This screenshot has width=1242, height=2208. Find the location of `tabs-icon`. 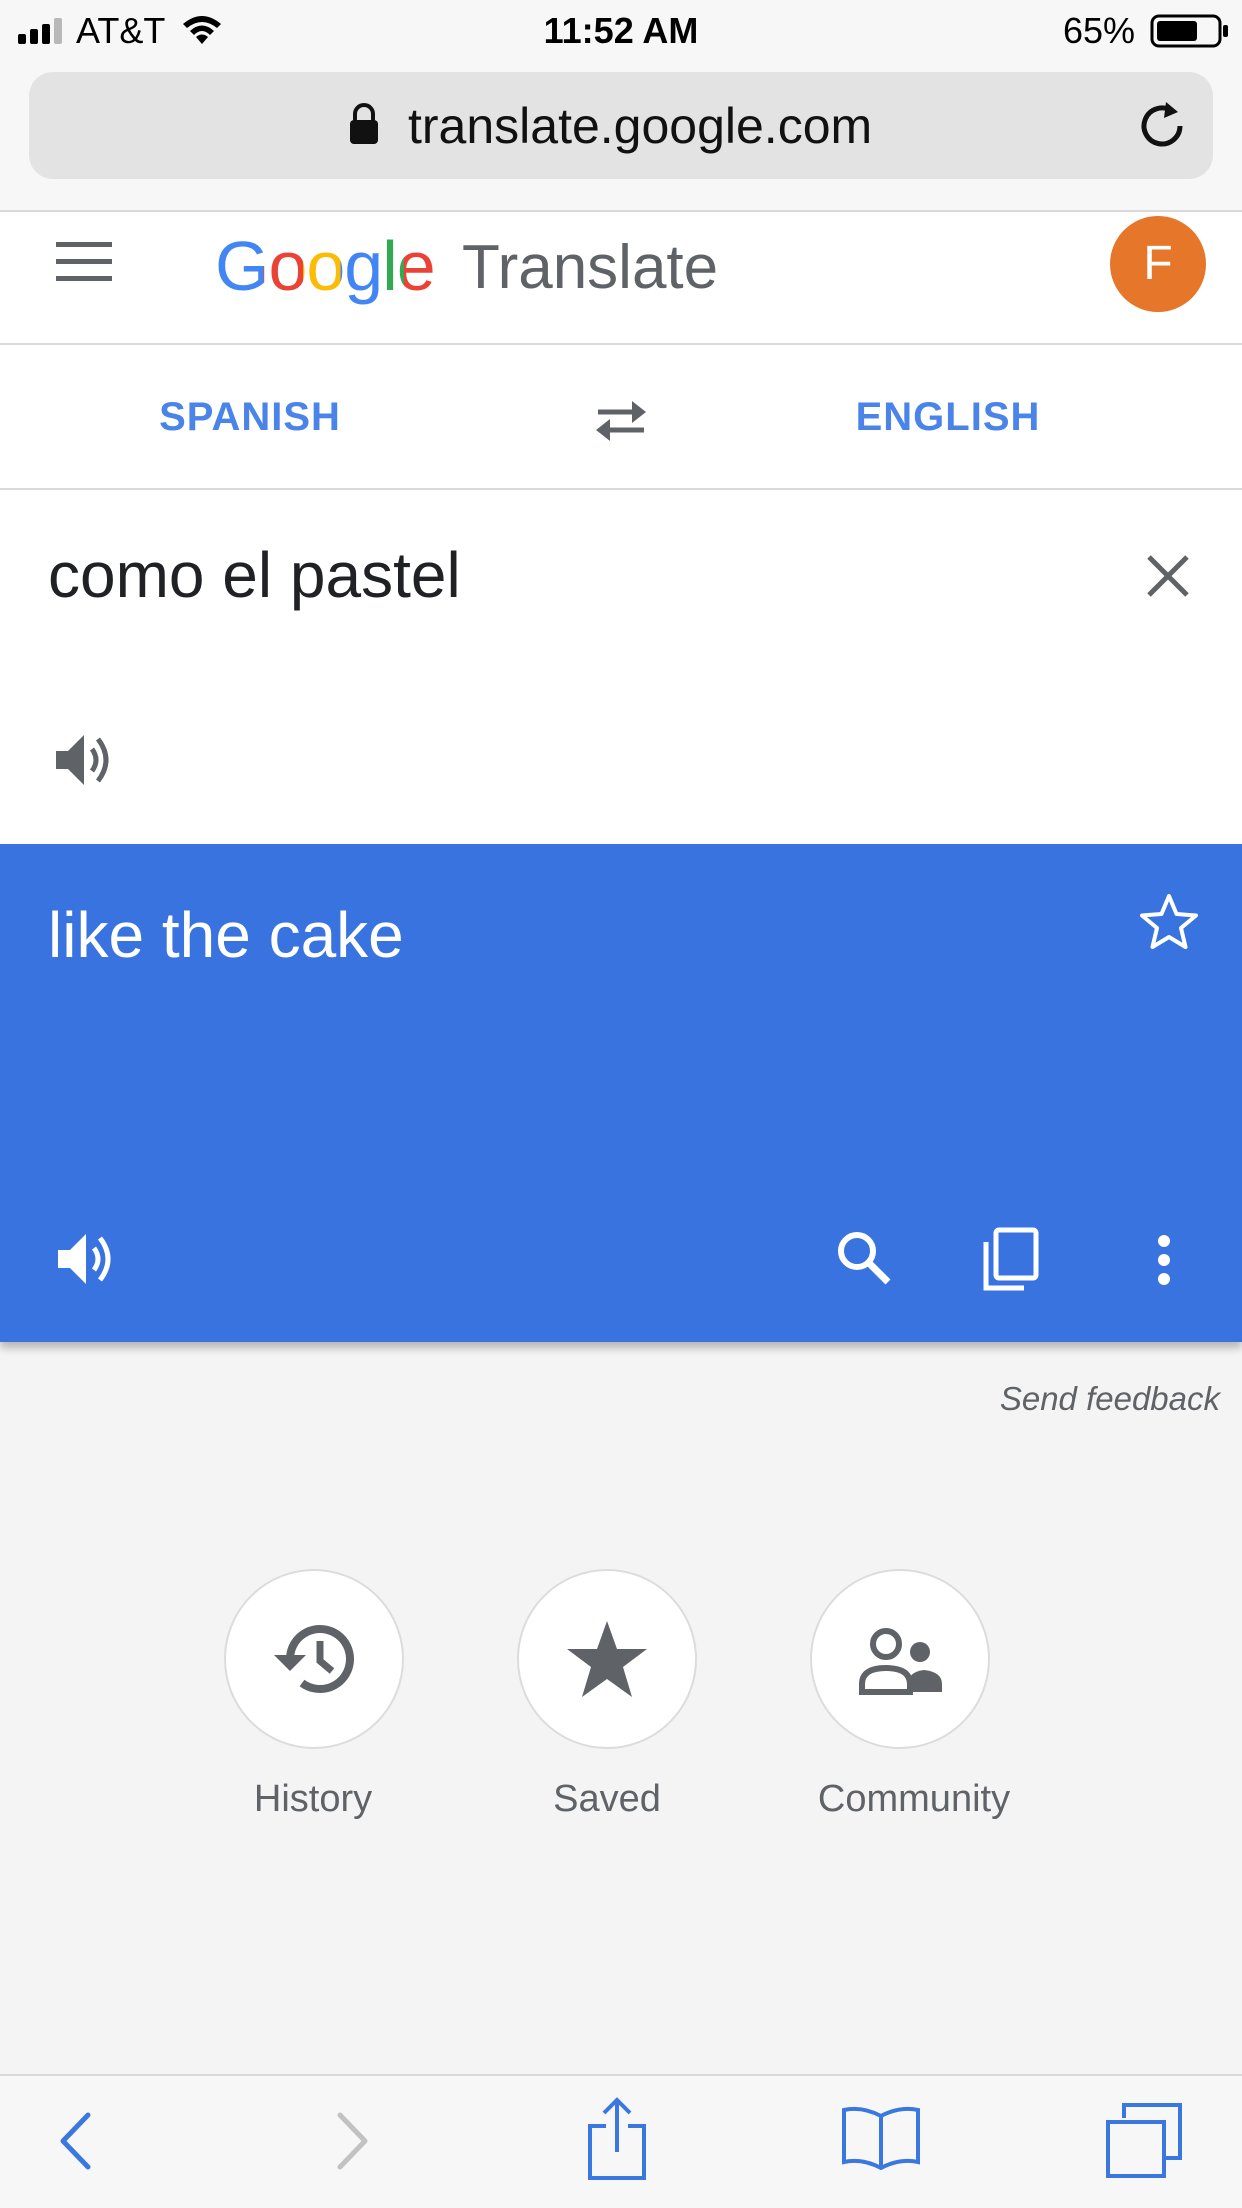

tabs-icon is located at coordinates (1144, 2141).